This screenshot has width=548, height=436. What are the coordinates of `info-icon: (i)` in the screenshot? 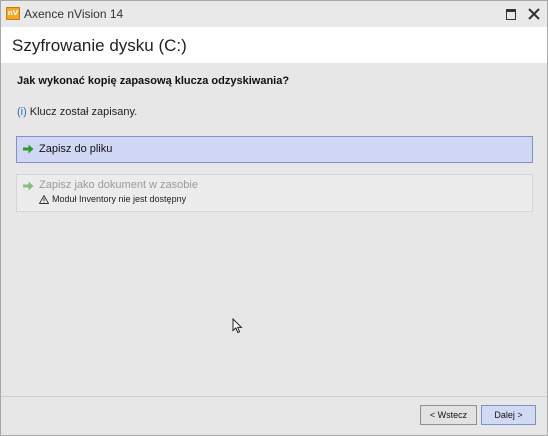 It's located at (22, 112).